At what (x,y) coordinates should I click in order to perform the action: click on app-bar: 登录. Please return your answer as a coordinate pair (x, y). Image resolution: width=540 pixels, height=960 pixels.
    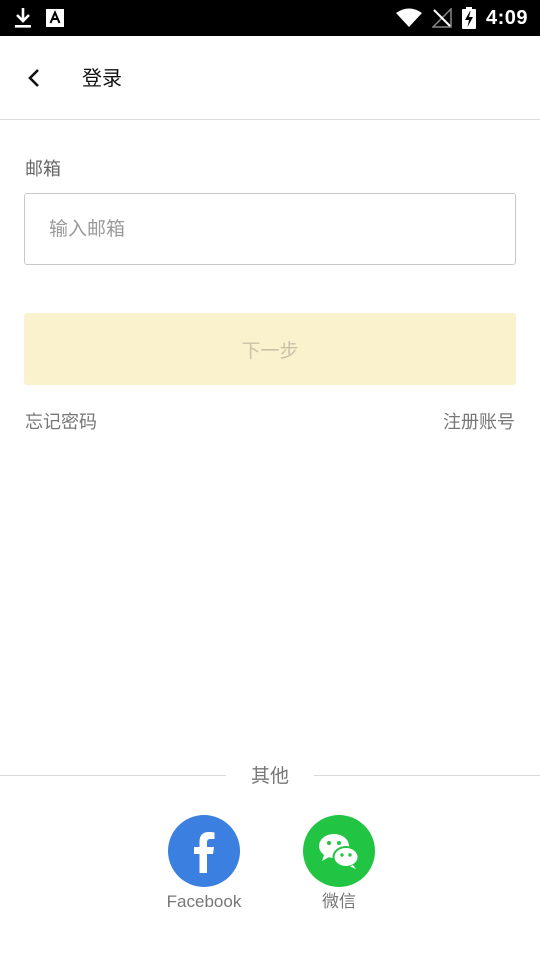
    Looking at the image, I should click on (270, 78).